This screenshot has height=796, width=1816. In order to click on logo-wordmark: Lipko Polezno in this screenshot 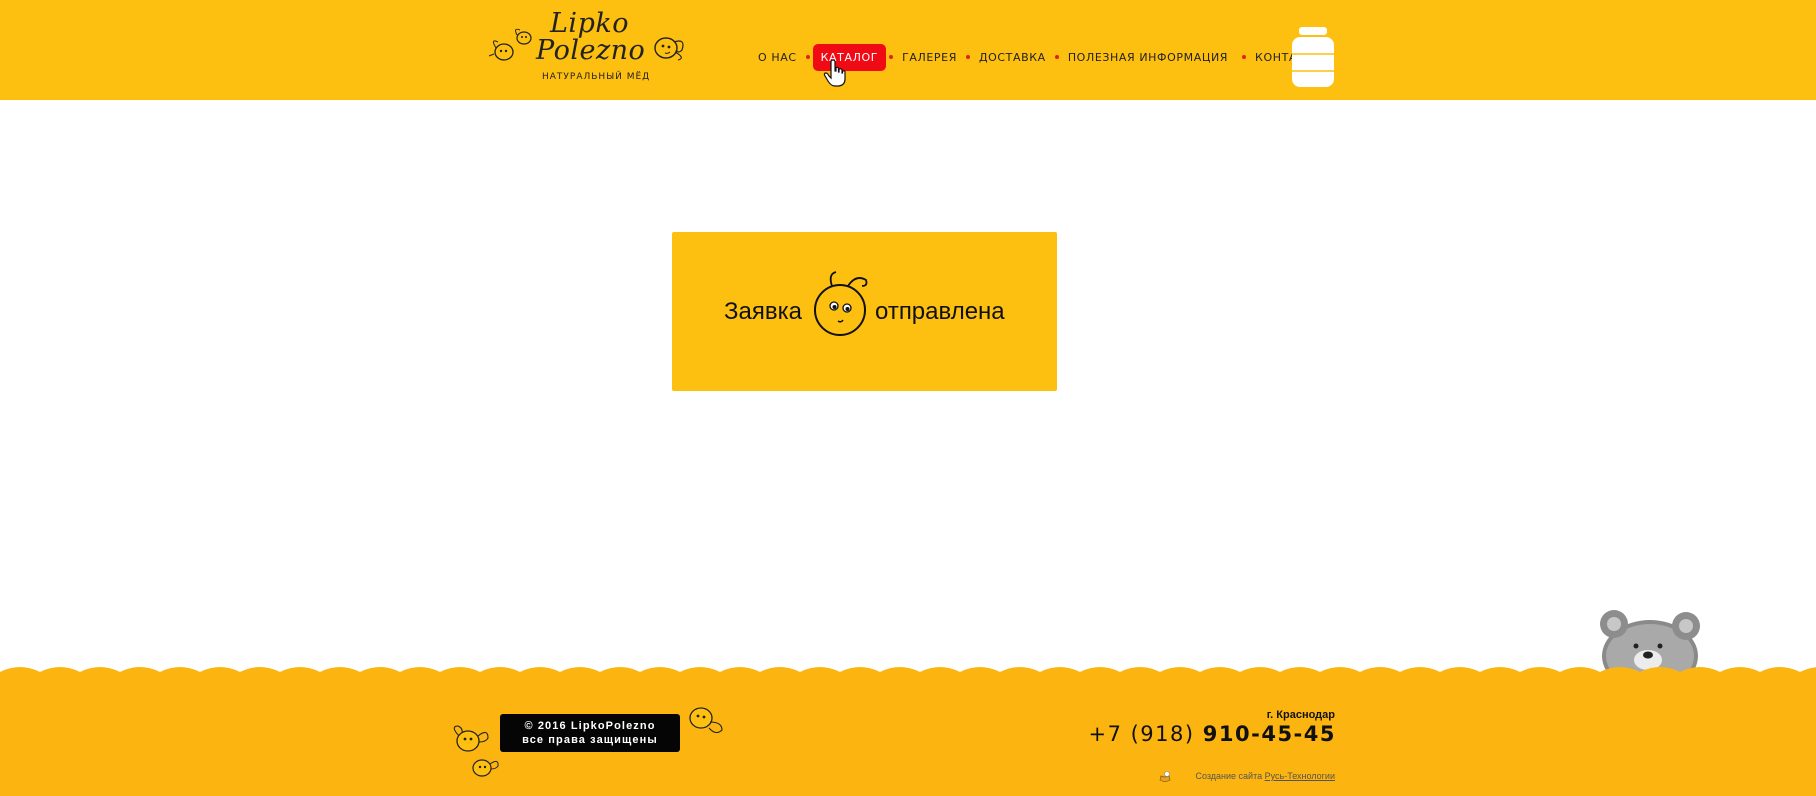, I will do `click(591, 37)`.